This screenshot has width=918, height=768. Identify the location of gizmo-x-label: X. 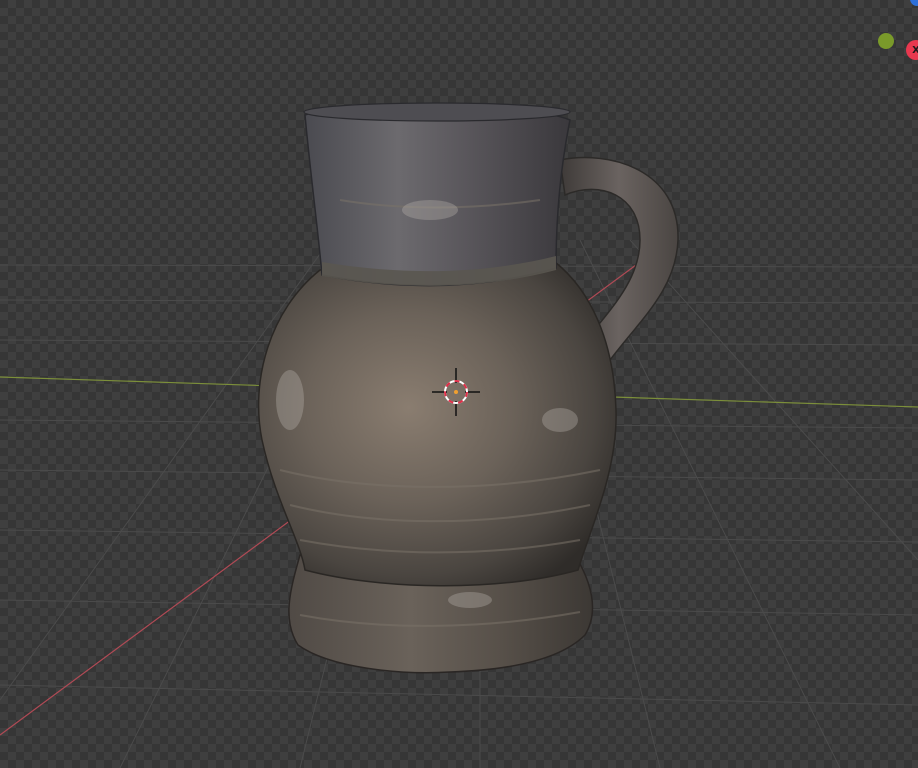
(915, 50).